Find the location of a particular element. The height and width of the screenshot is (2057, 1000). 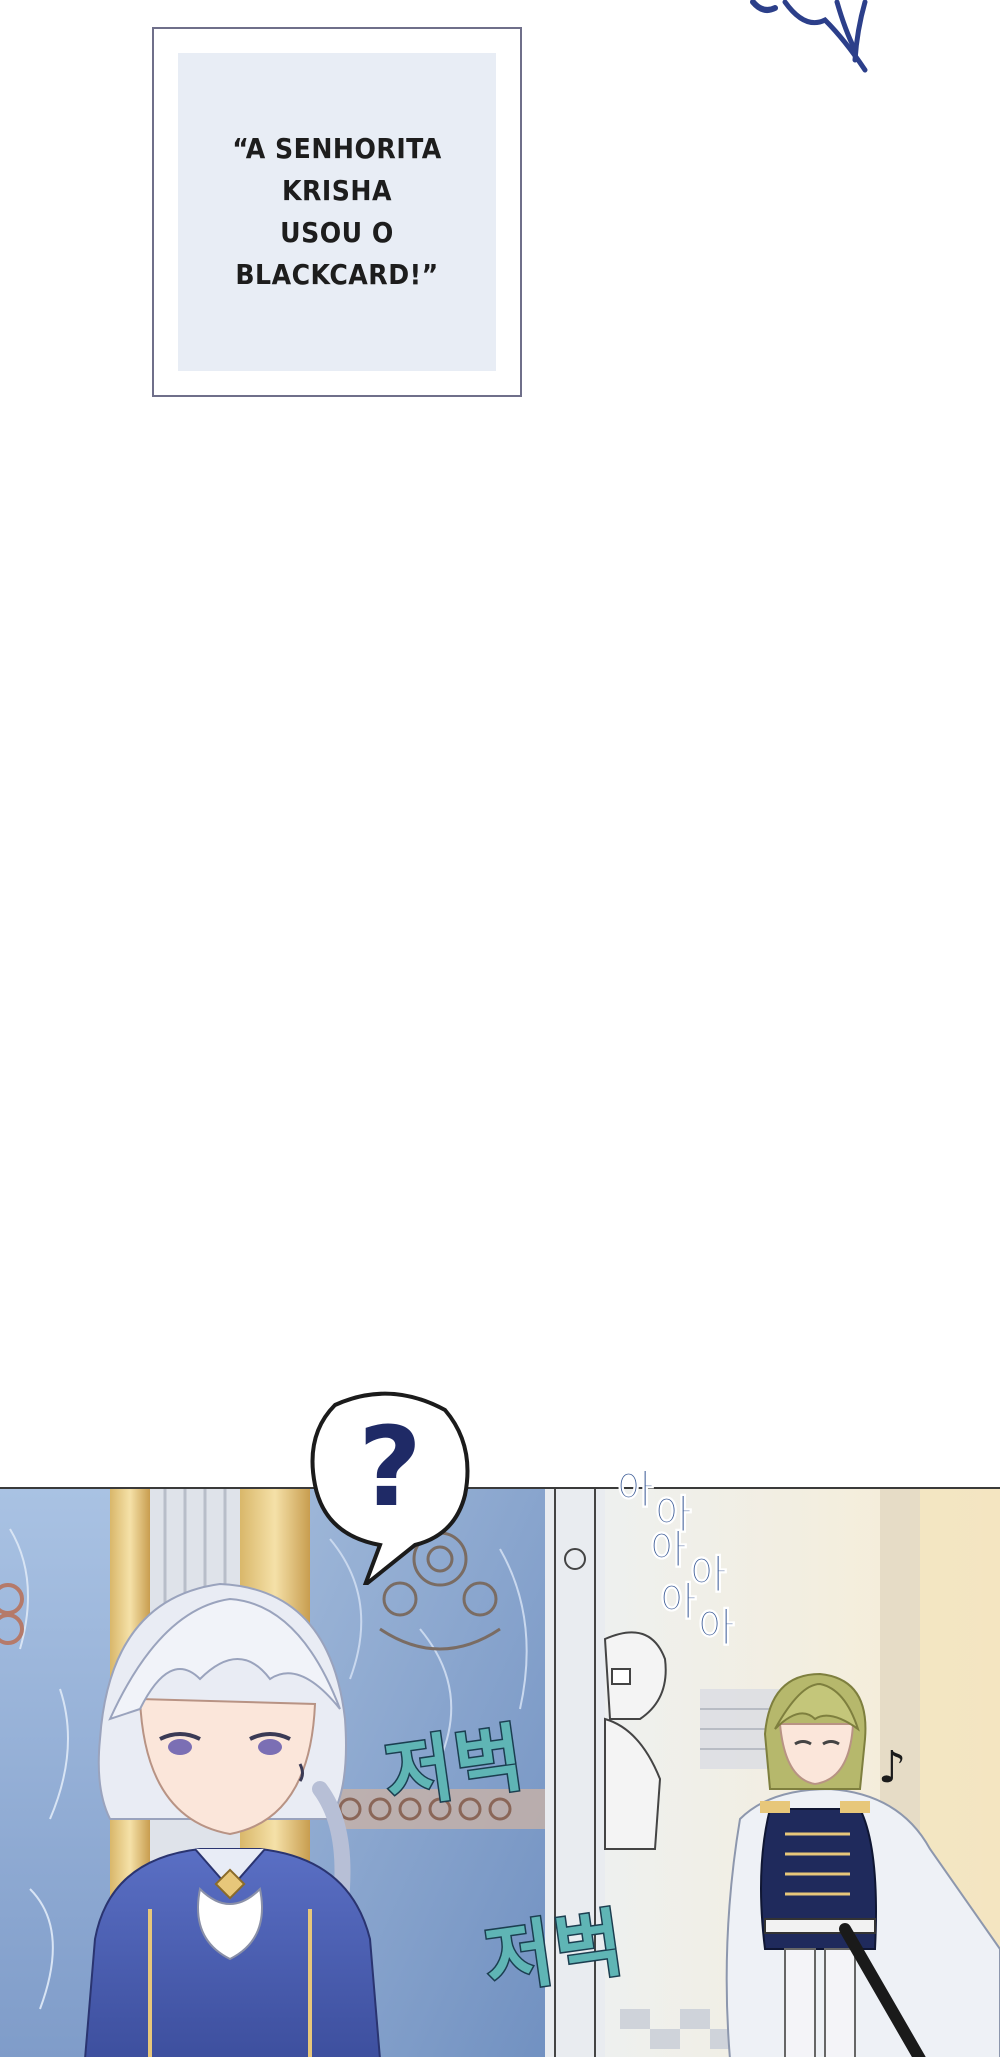

narration-inner: “A SENHORITA KRISHA USOU O BLACKCARD!” is located at coordinates (337, 212).